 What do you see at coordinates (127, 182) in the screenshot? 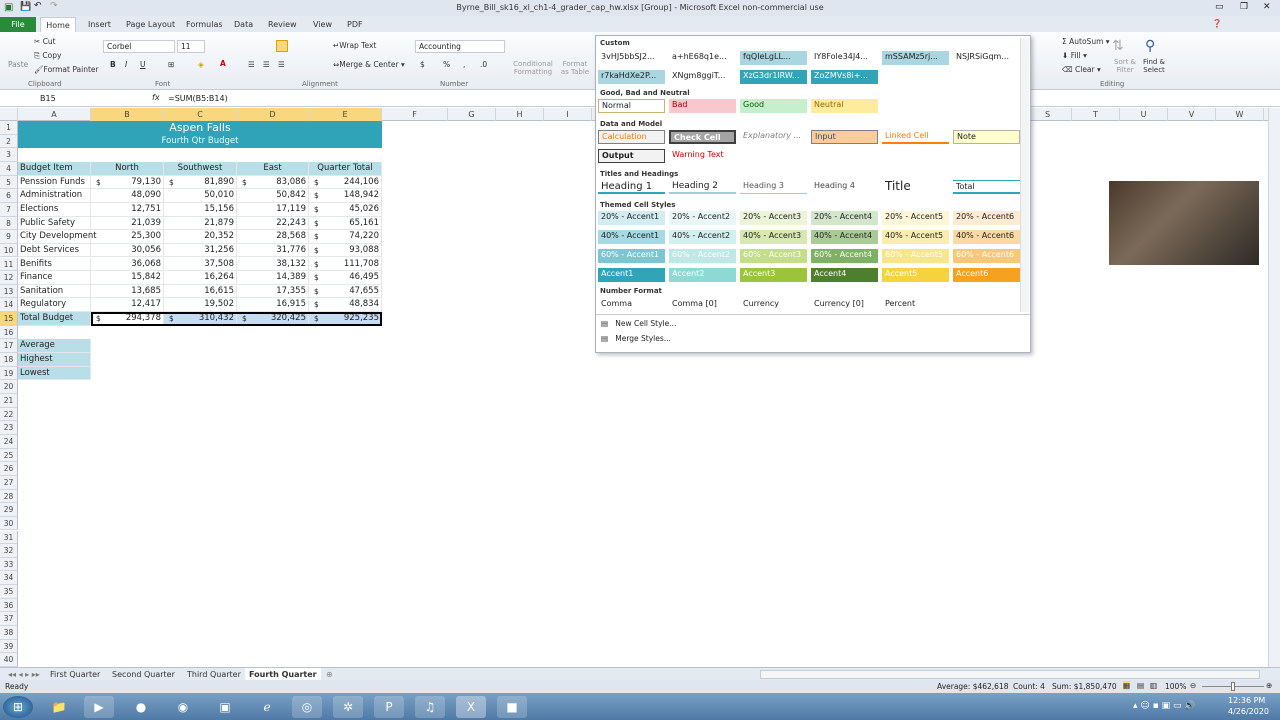
I see `cell-B5: 79,130` at bounding box center [127, 182].